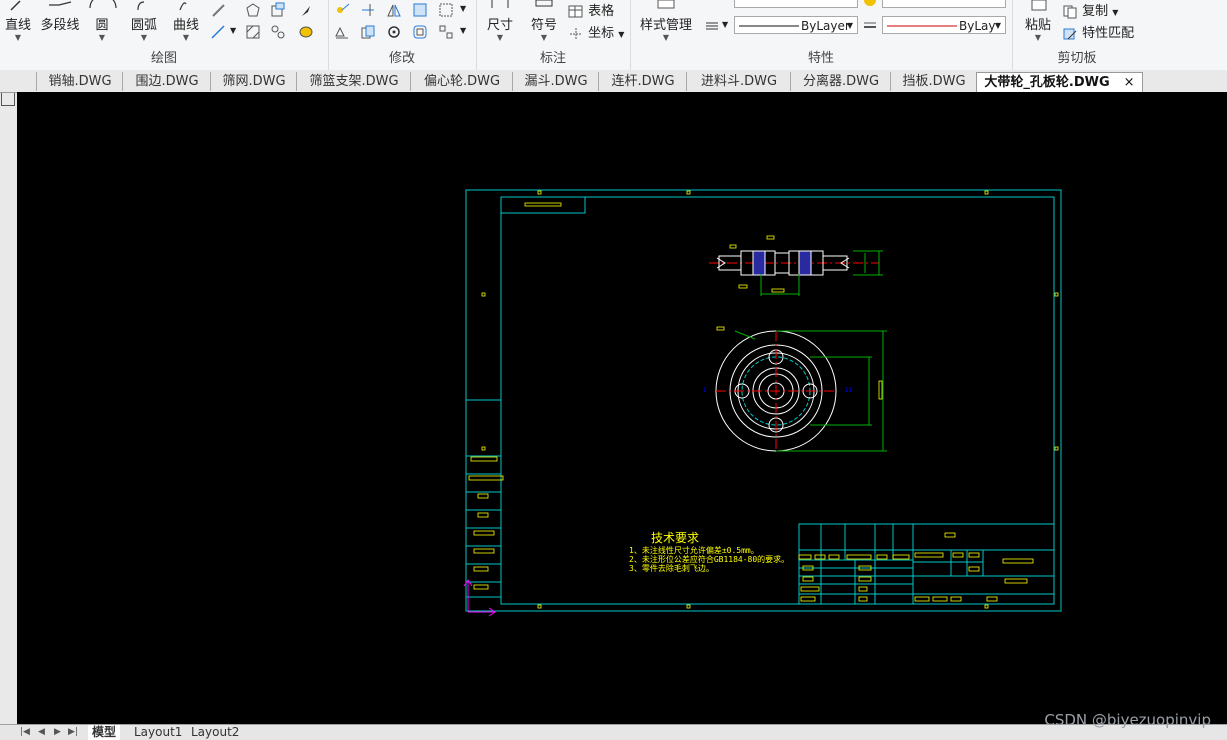 The height and width of the screenshot is (740, 1227). I want to click on tab-label: 连杆.DWG, so click(643, 81).